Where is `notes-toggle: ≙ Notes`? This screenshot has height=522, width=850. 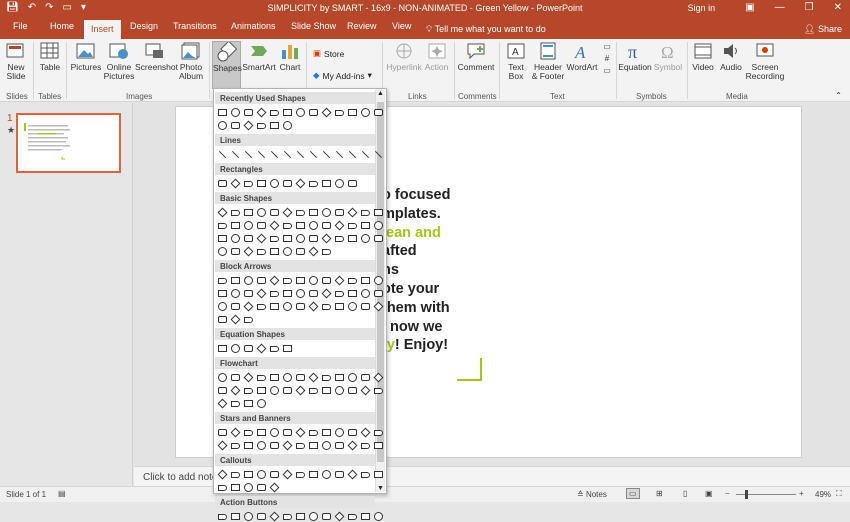
notes-toggle: ≙ Notes is located at coordinates (592, 494).